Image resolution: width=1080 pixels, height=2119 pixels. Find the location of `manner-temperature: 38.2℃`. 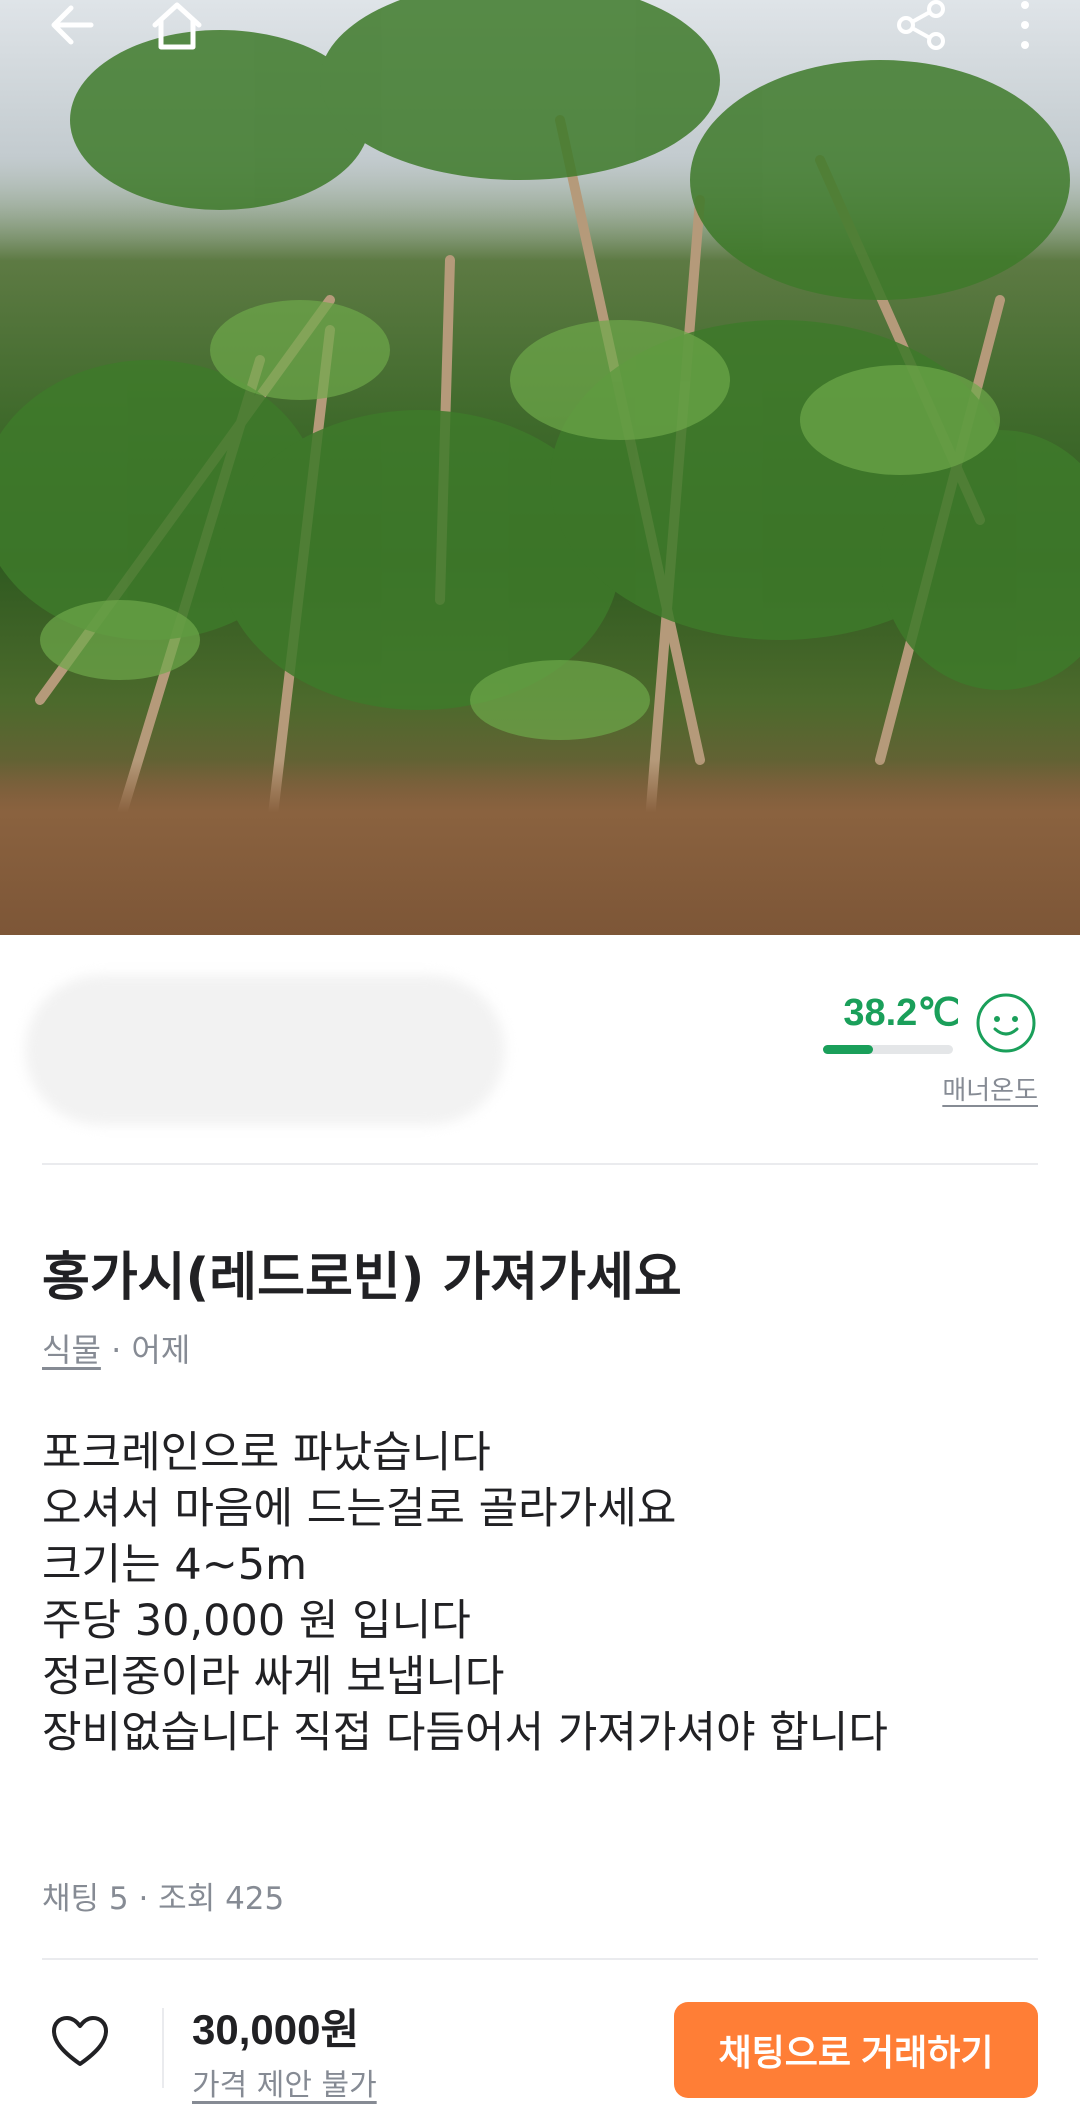

manner-temperature: 38.2℃ is located at coordinates (901, 1013).